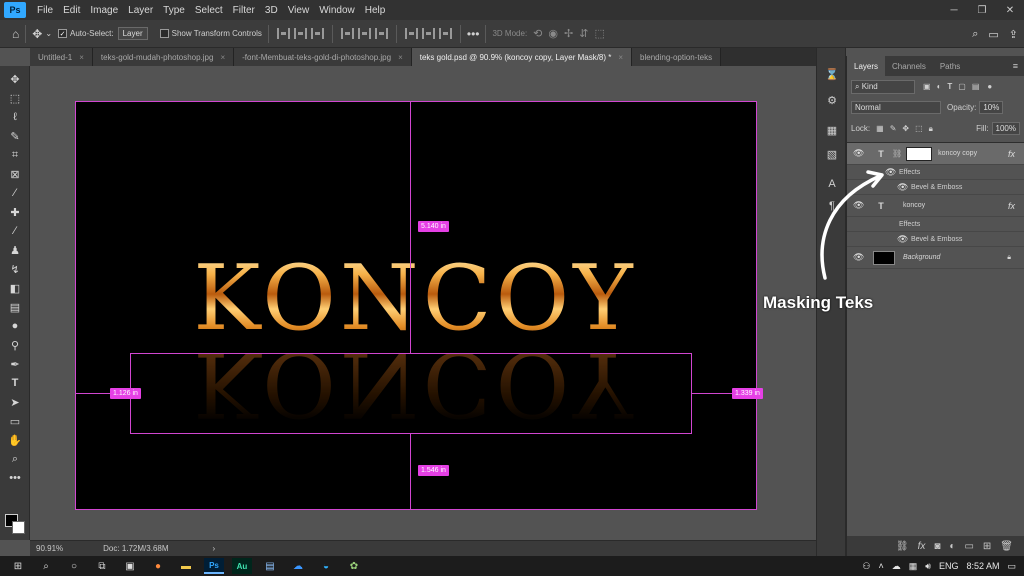 This screenshot has width=1024, height=576. Describe the element at coordinates (928, 566) in the screenshot. I see `volume-icon: 🔊︎` at that location.